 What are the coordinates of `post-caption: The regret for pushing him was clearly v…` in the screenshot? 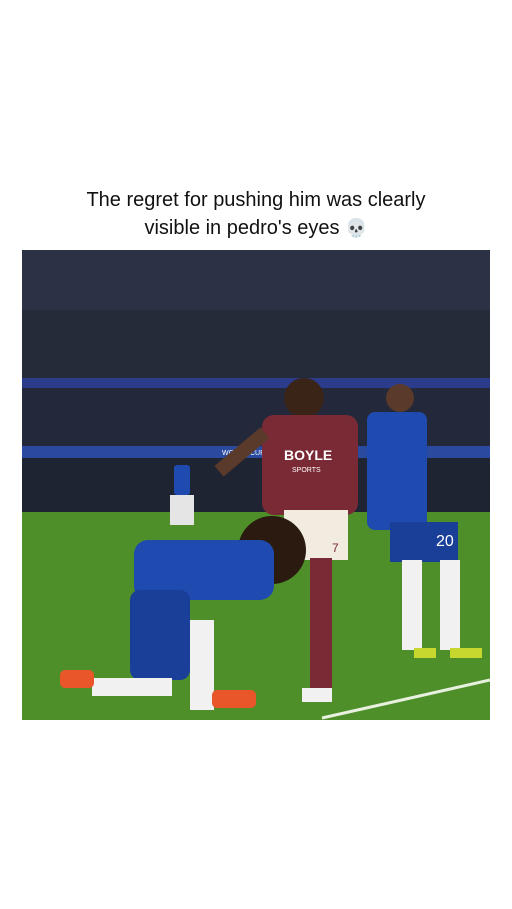 It's located at (256, 214).